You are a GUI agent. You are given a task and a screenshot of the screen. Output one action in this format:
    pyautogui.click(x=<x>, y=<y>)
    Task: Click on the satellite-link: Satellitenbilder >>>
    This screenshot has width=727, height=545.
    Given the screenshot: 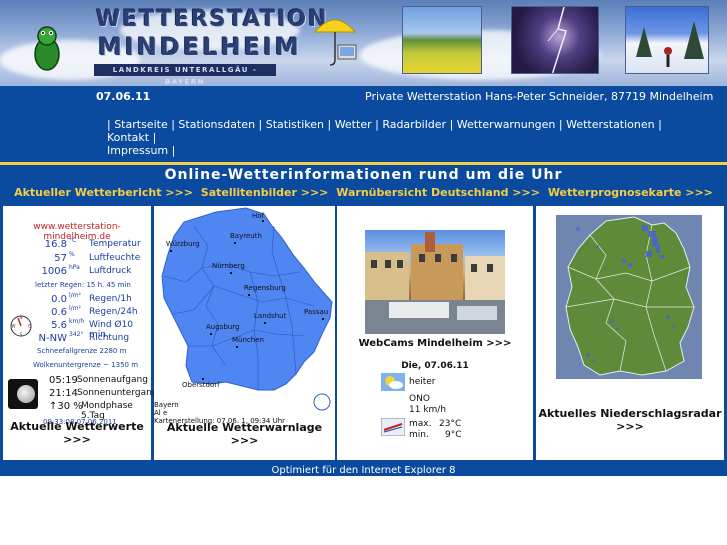 What is the action you would take?
    pyautogui.click(x=265, y=192)
    